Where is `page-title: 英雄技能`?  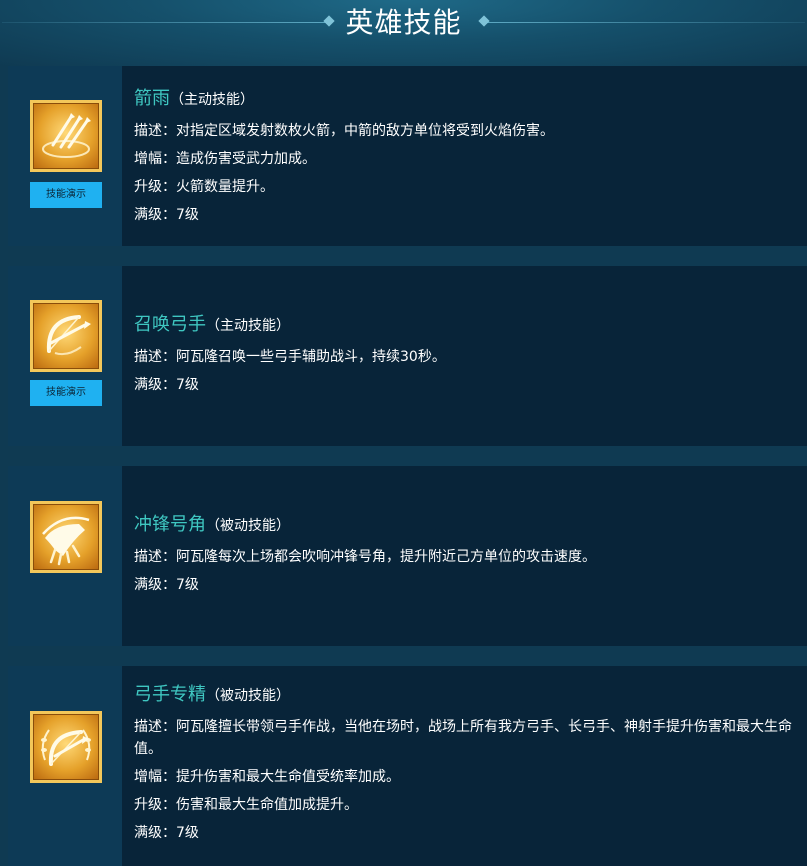 page-title: 英雄技能 is located at coordinates (403, 22).